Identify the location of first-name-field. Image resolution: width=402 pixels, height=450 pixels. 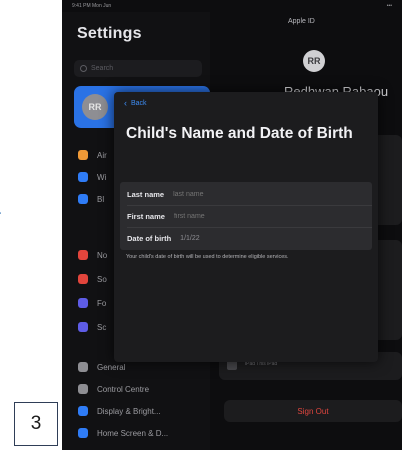
(228, 216).